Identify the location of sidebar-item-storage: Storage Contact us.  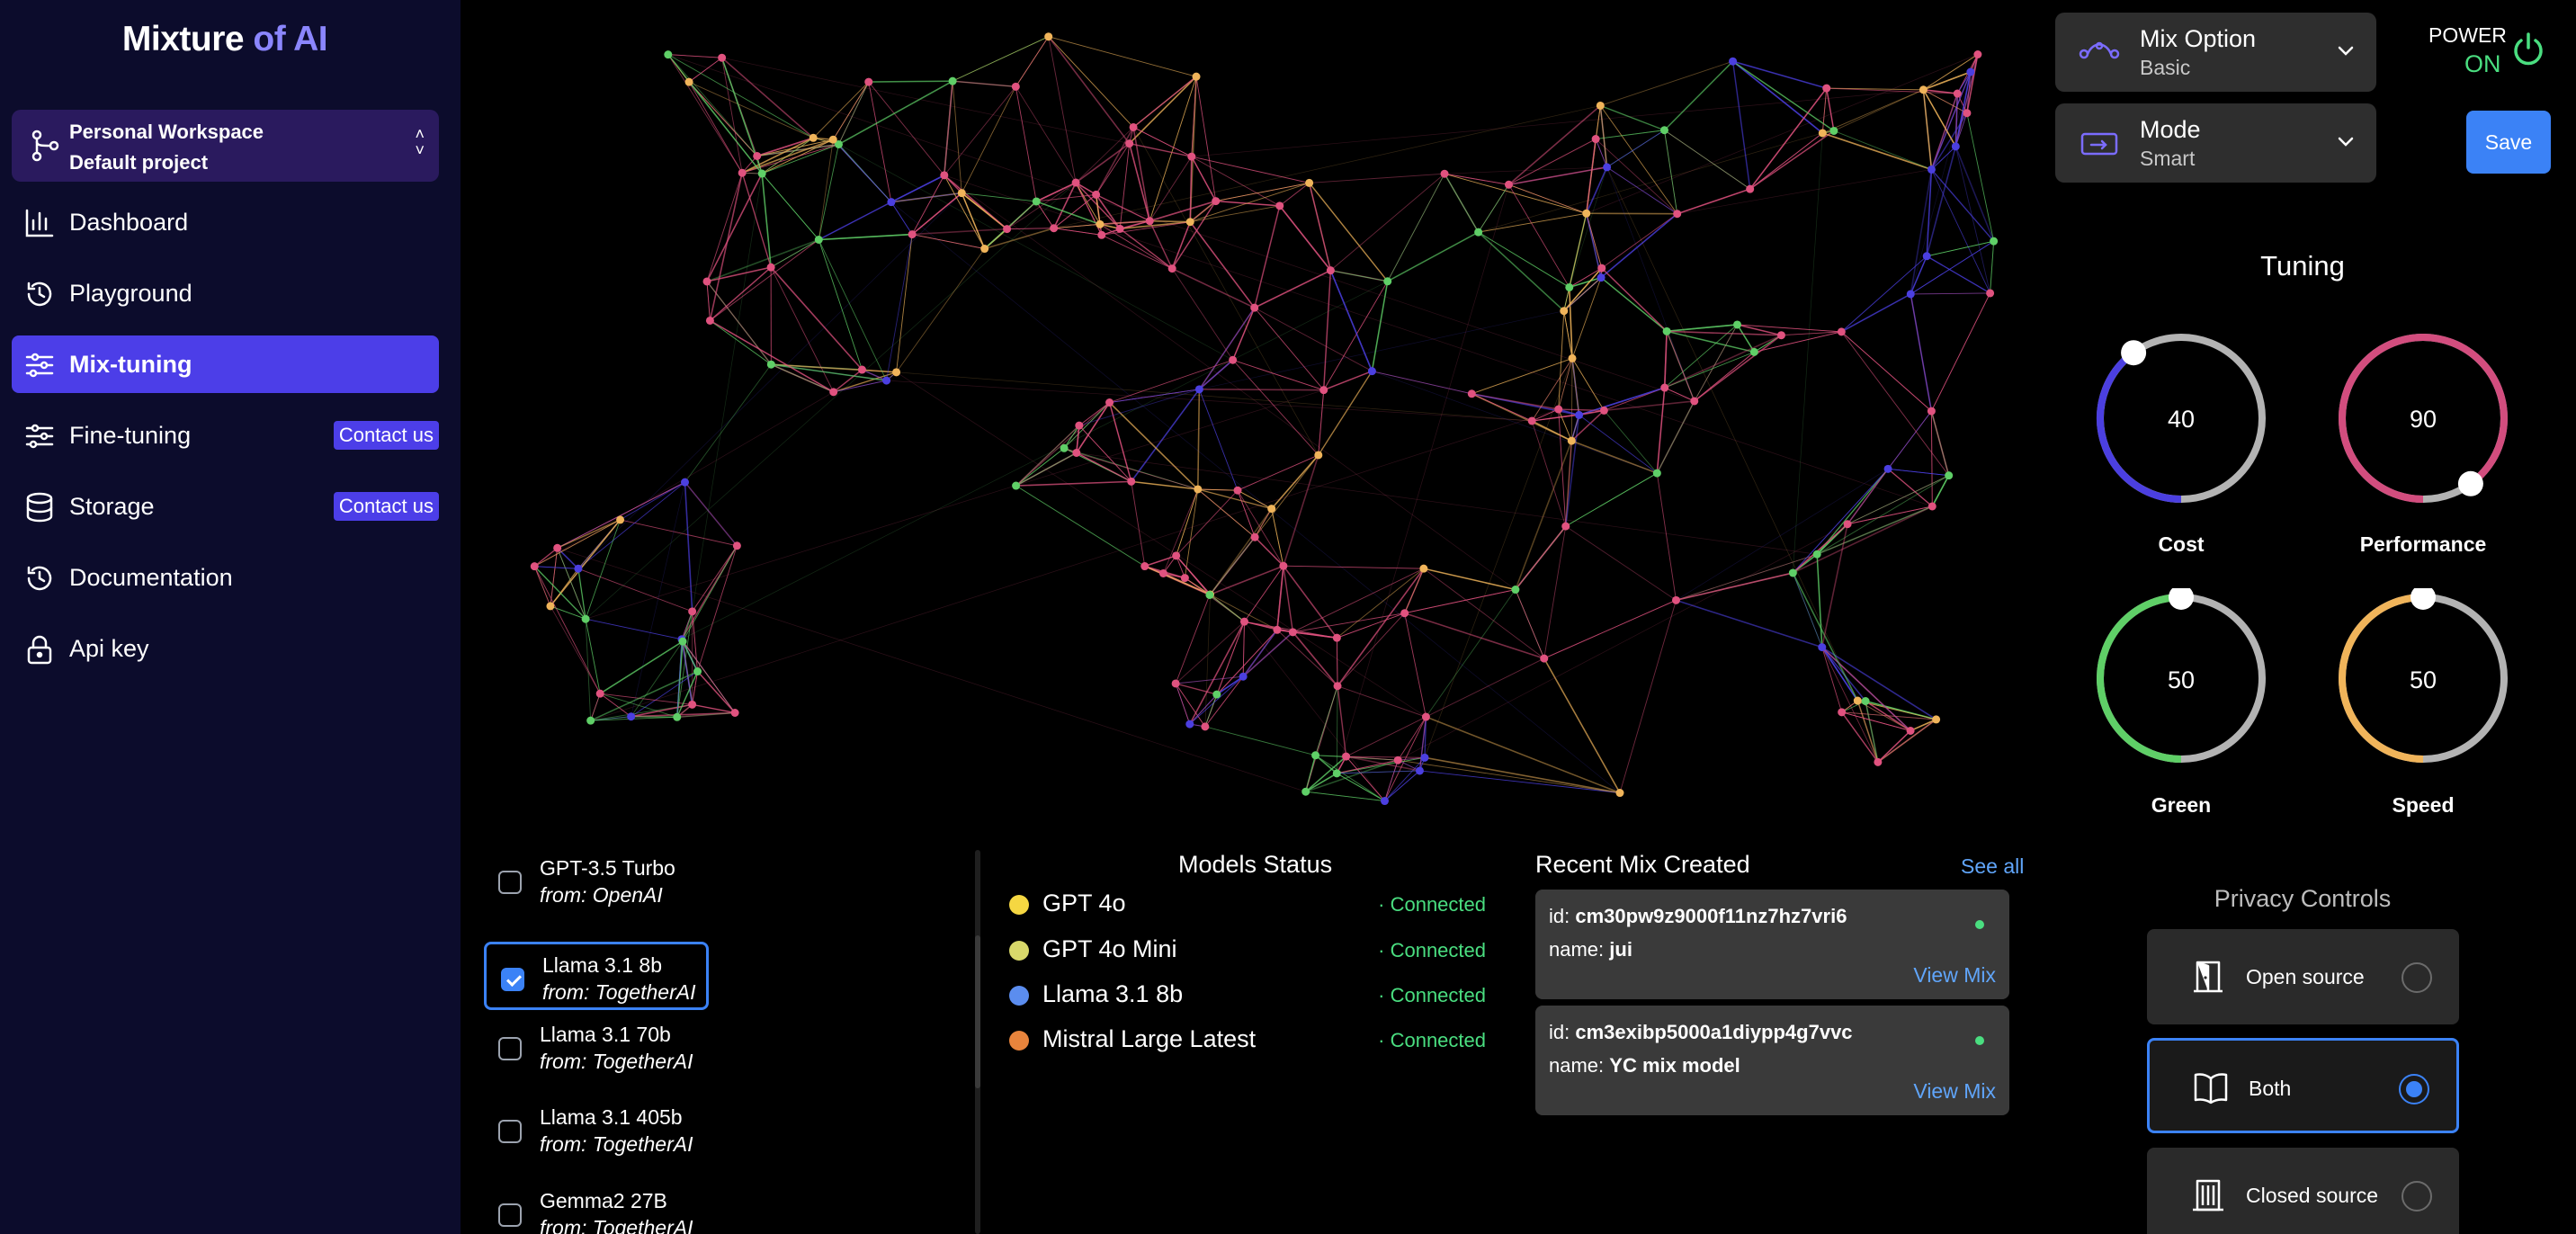
(225, 506).